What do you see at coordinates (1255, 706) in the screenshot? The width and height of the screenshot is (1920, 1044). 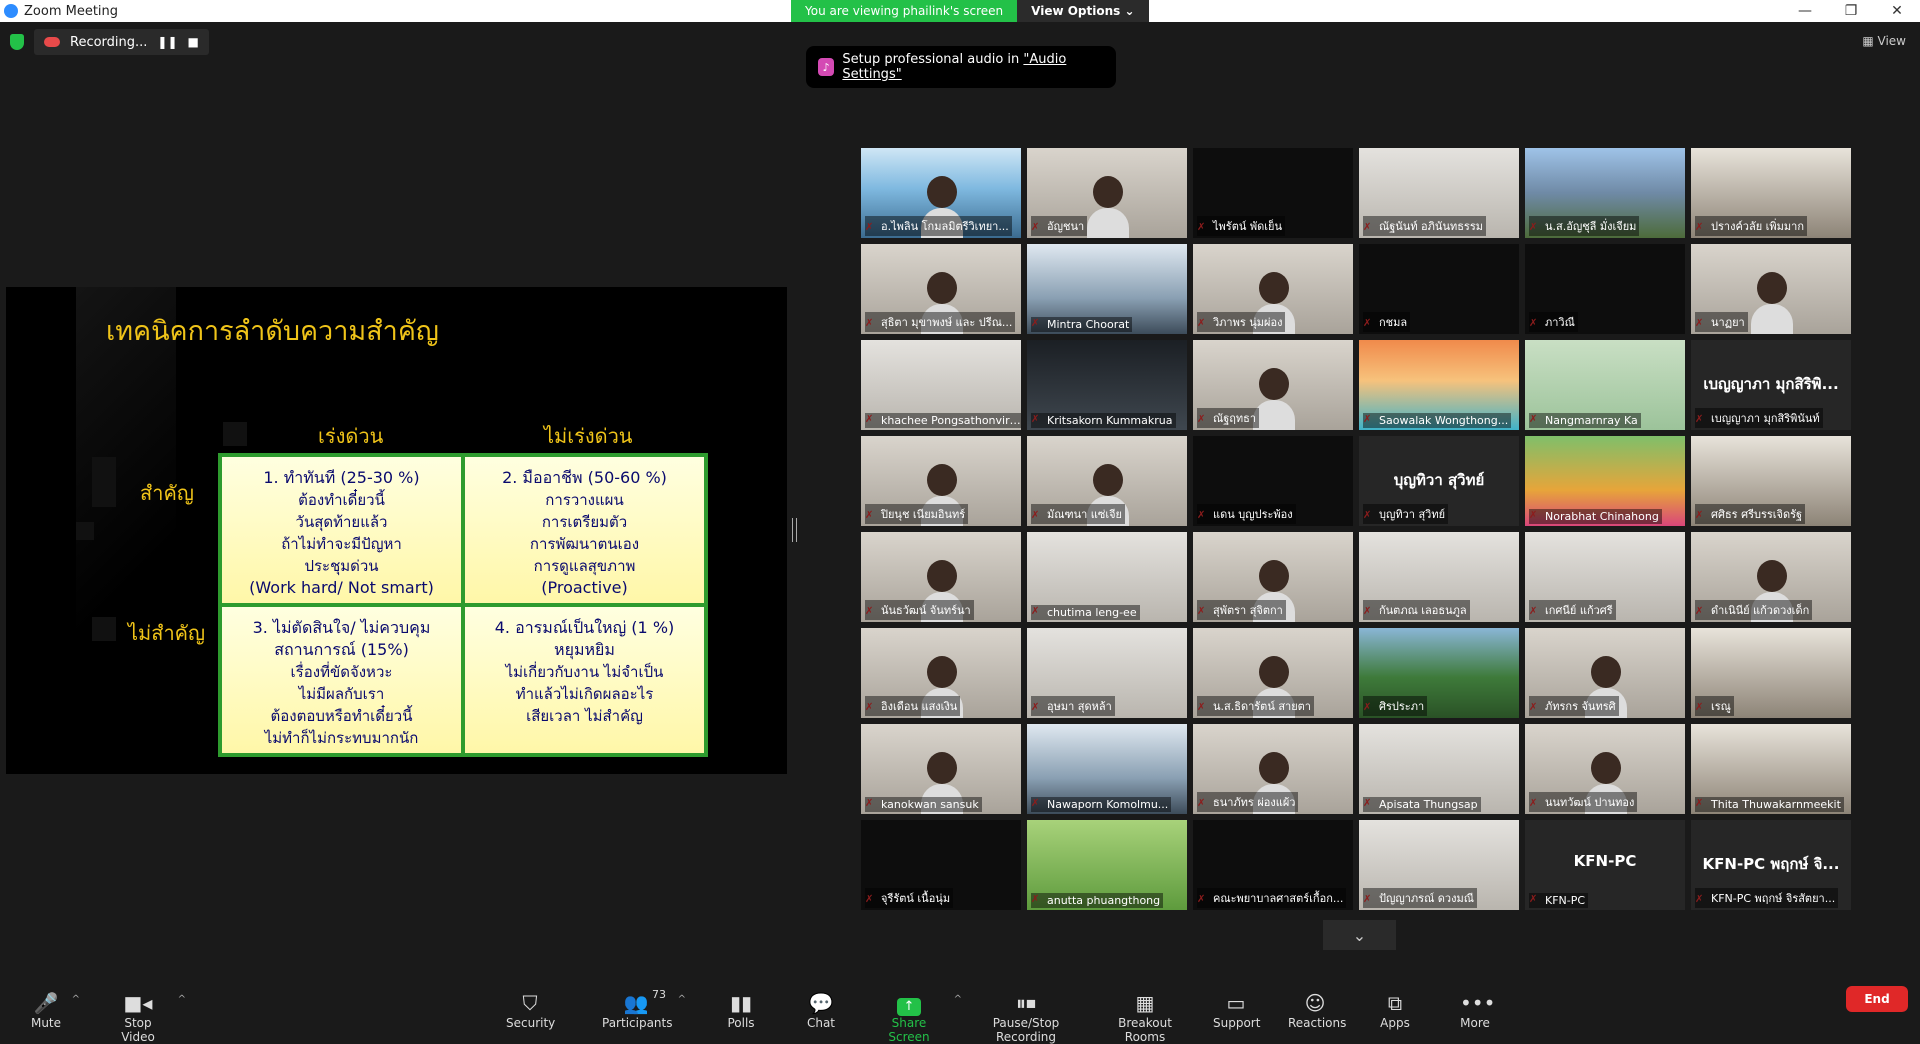 I see `participant-name-label: น.ส.ธิดารัตน์ สายตา` at bounding box center [1255, 706].